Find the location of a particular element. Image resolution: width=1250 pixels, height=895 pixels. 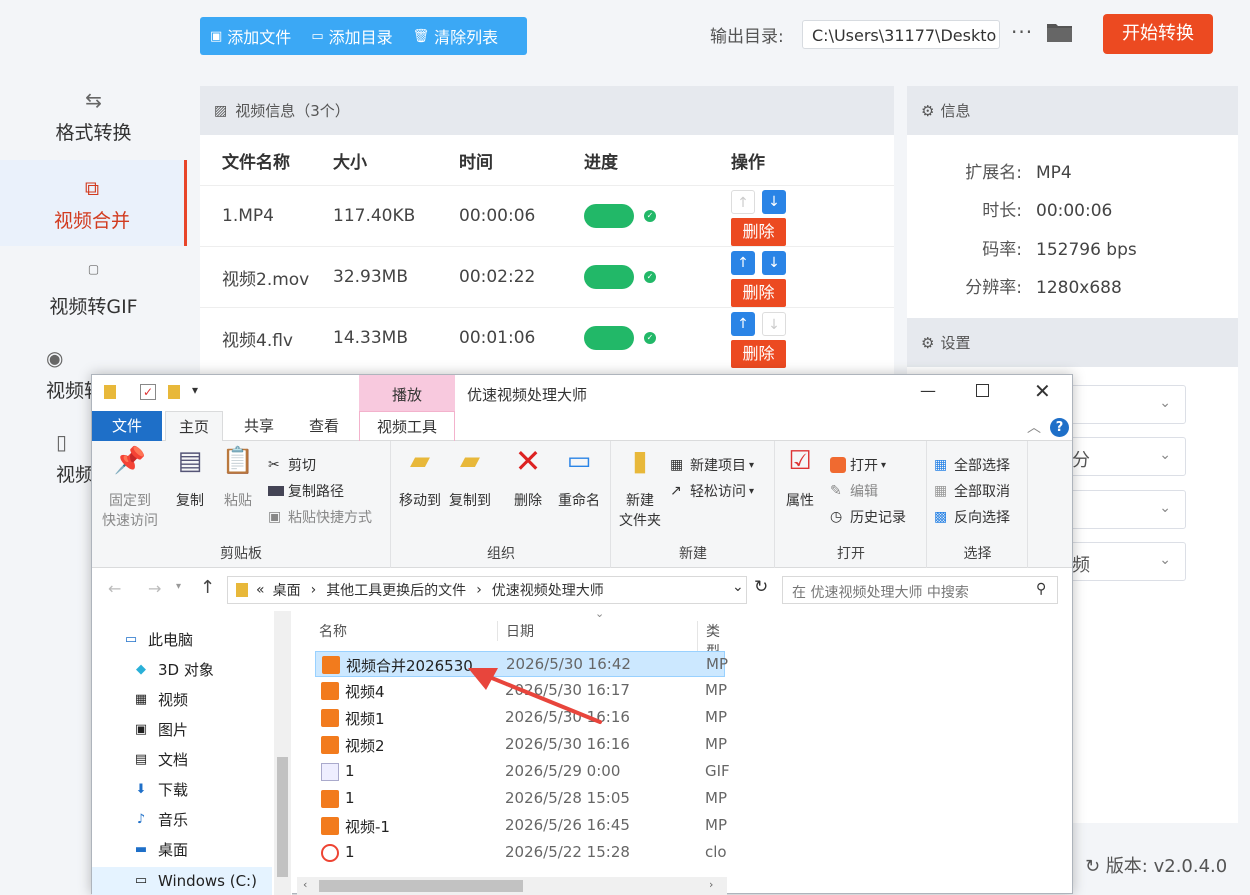

delete-file-button: ✕ 删除 is located at coordinates (528, 478).